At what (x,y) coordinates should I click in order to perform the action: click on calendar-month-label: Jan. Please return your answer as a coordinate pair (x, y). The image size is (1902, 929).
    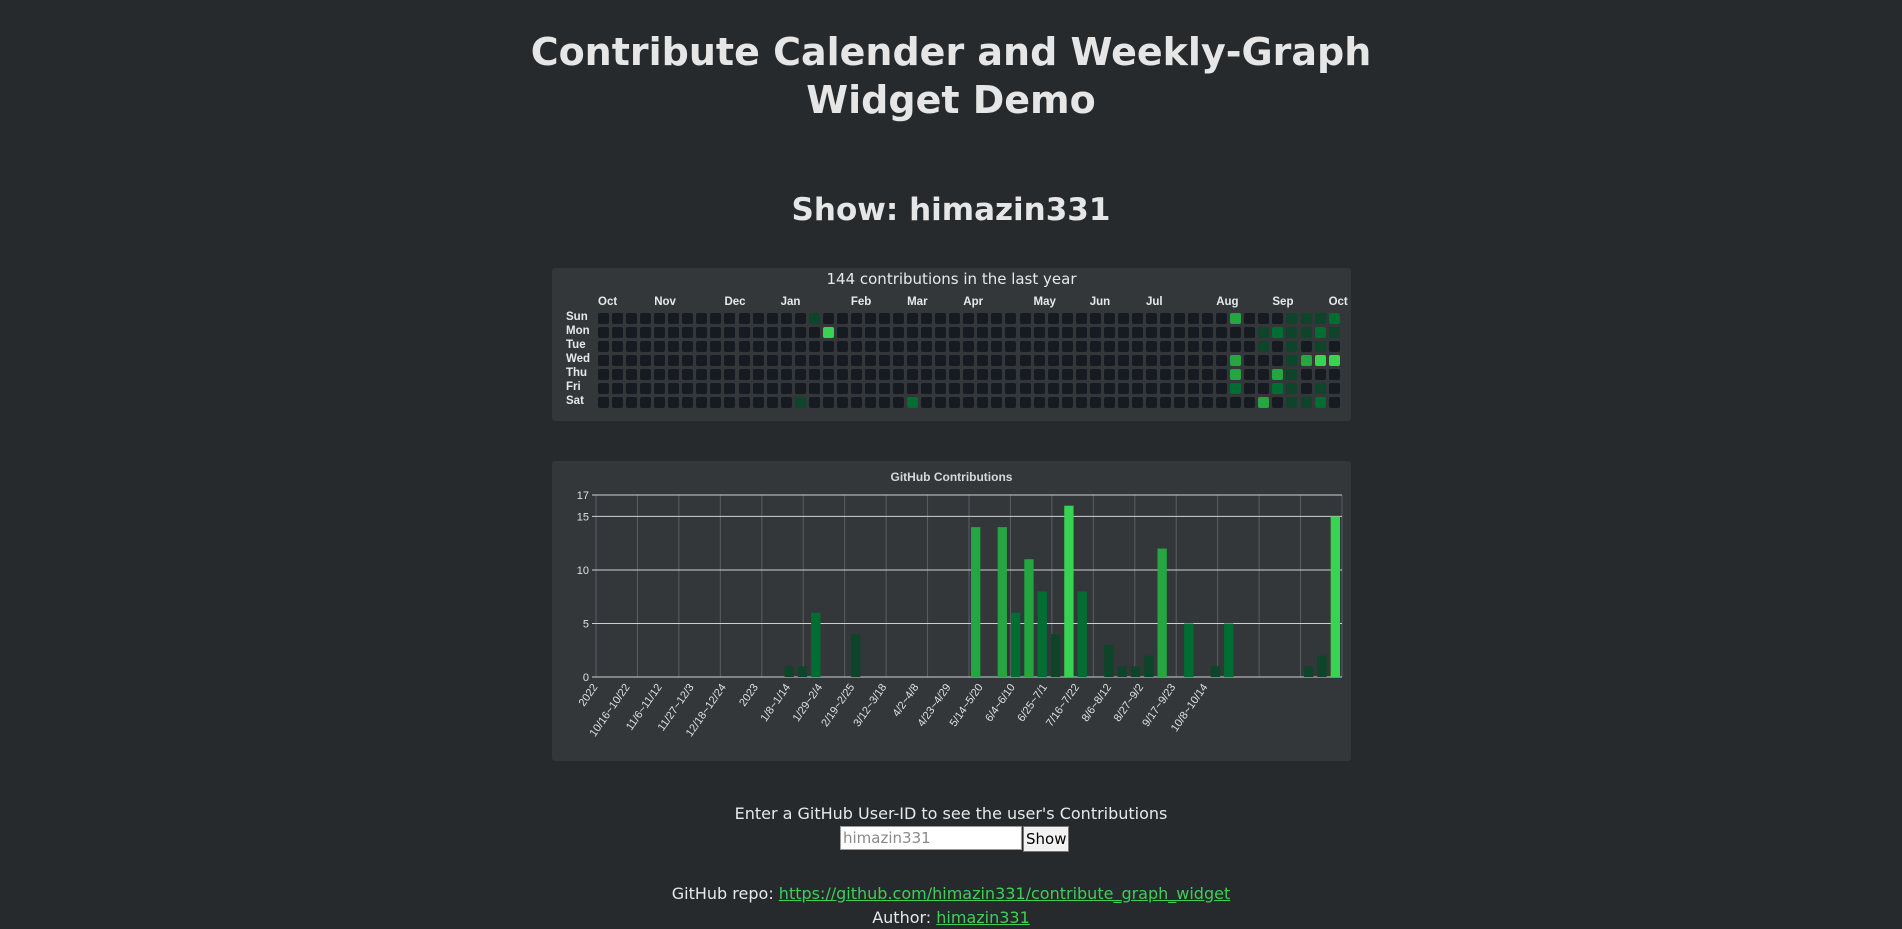
    Looking at the image, I should click on (790, 302).